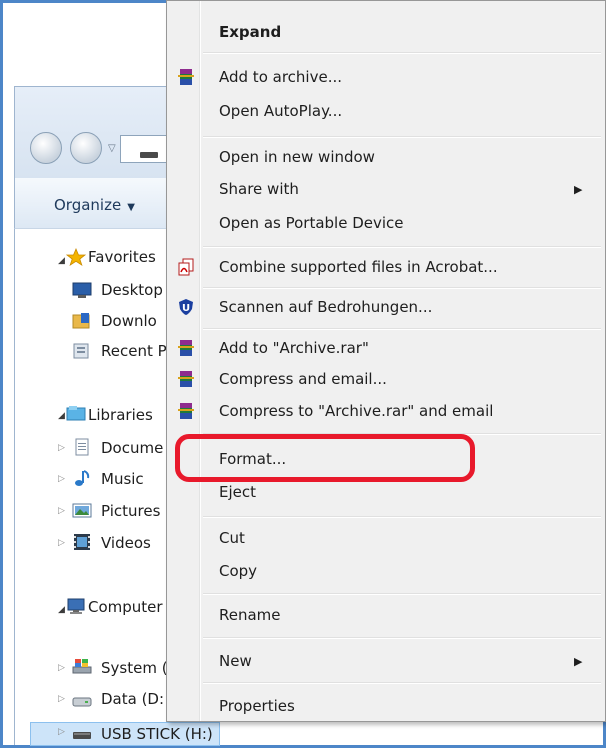 The image size is (606, 748). Describe the element at coordinates (250, 32) in the screenshot. I see `menu-item-expand: Expand` at that location.